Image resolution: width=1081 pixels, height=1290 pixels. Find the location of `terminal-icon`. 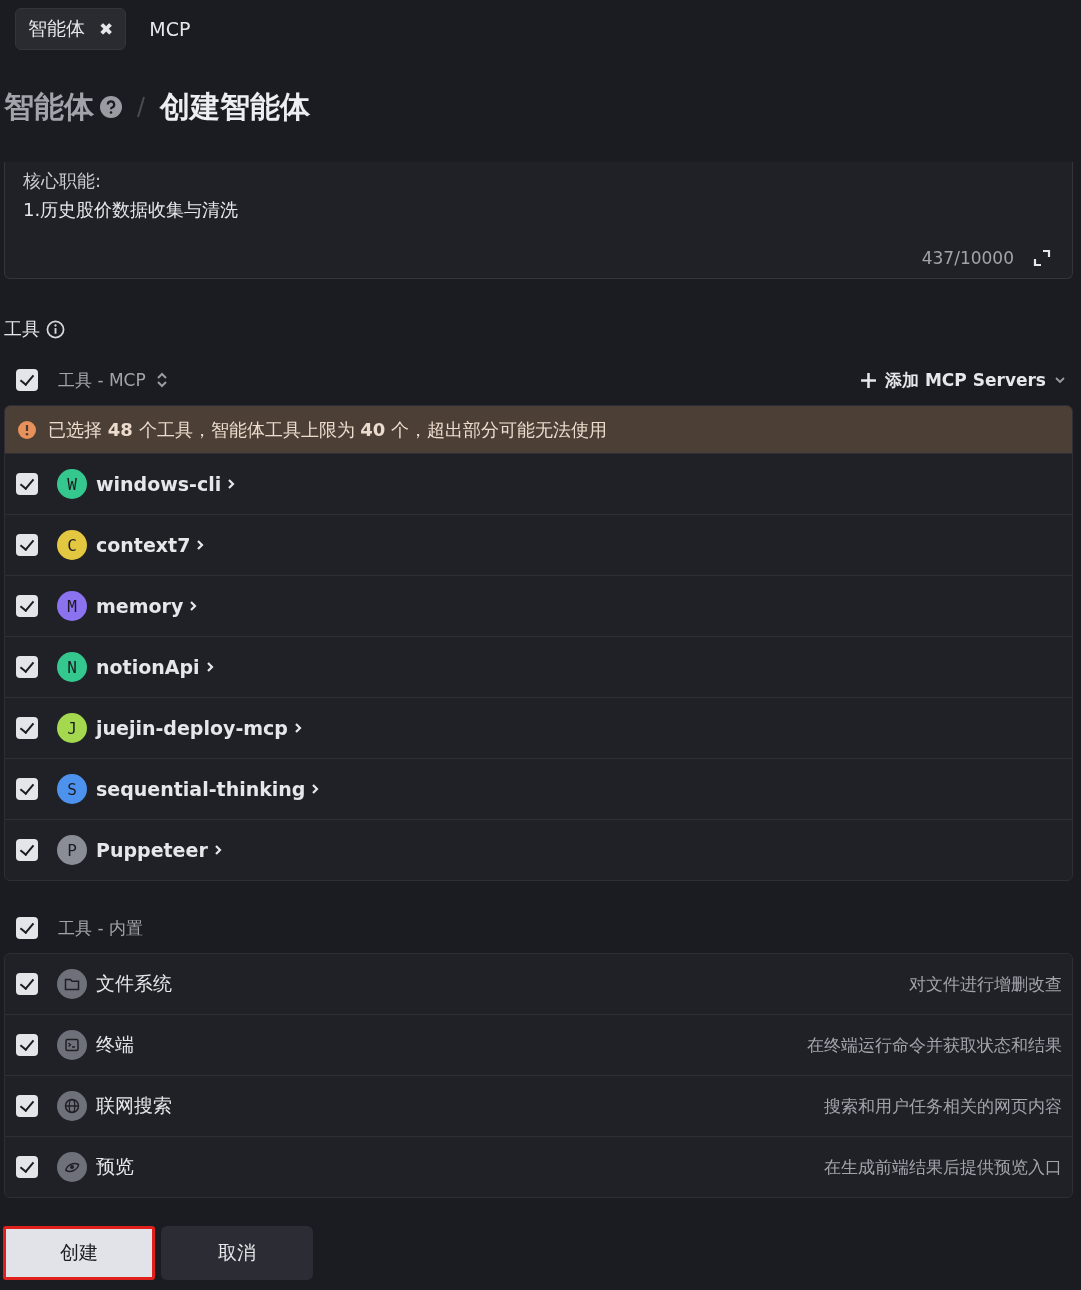

terminal-icon is located at coordinates (72, 1045).